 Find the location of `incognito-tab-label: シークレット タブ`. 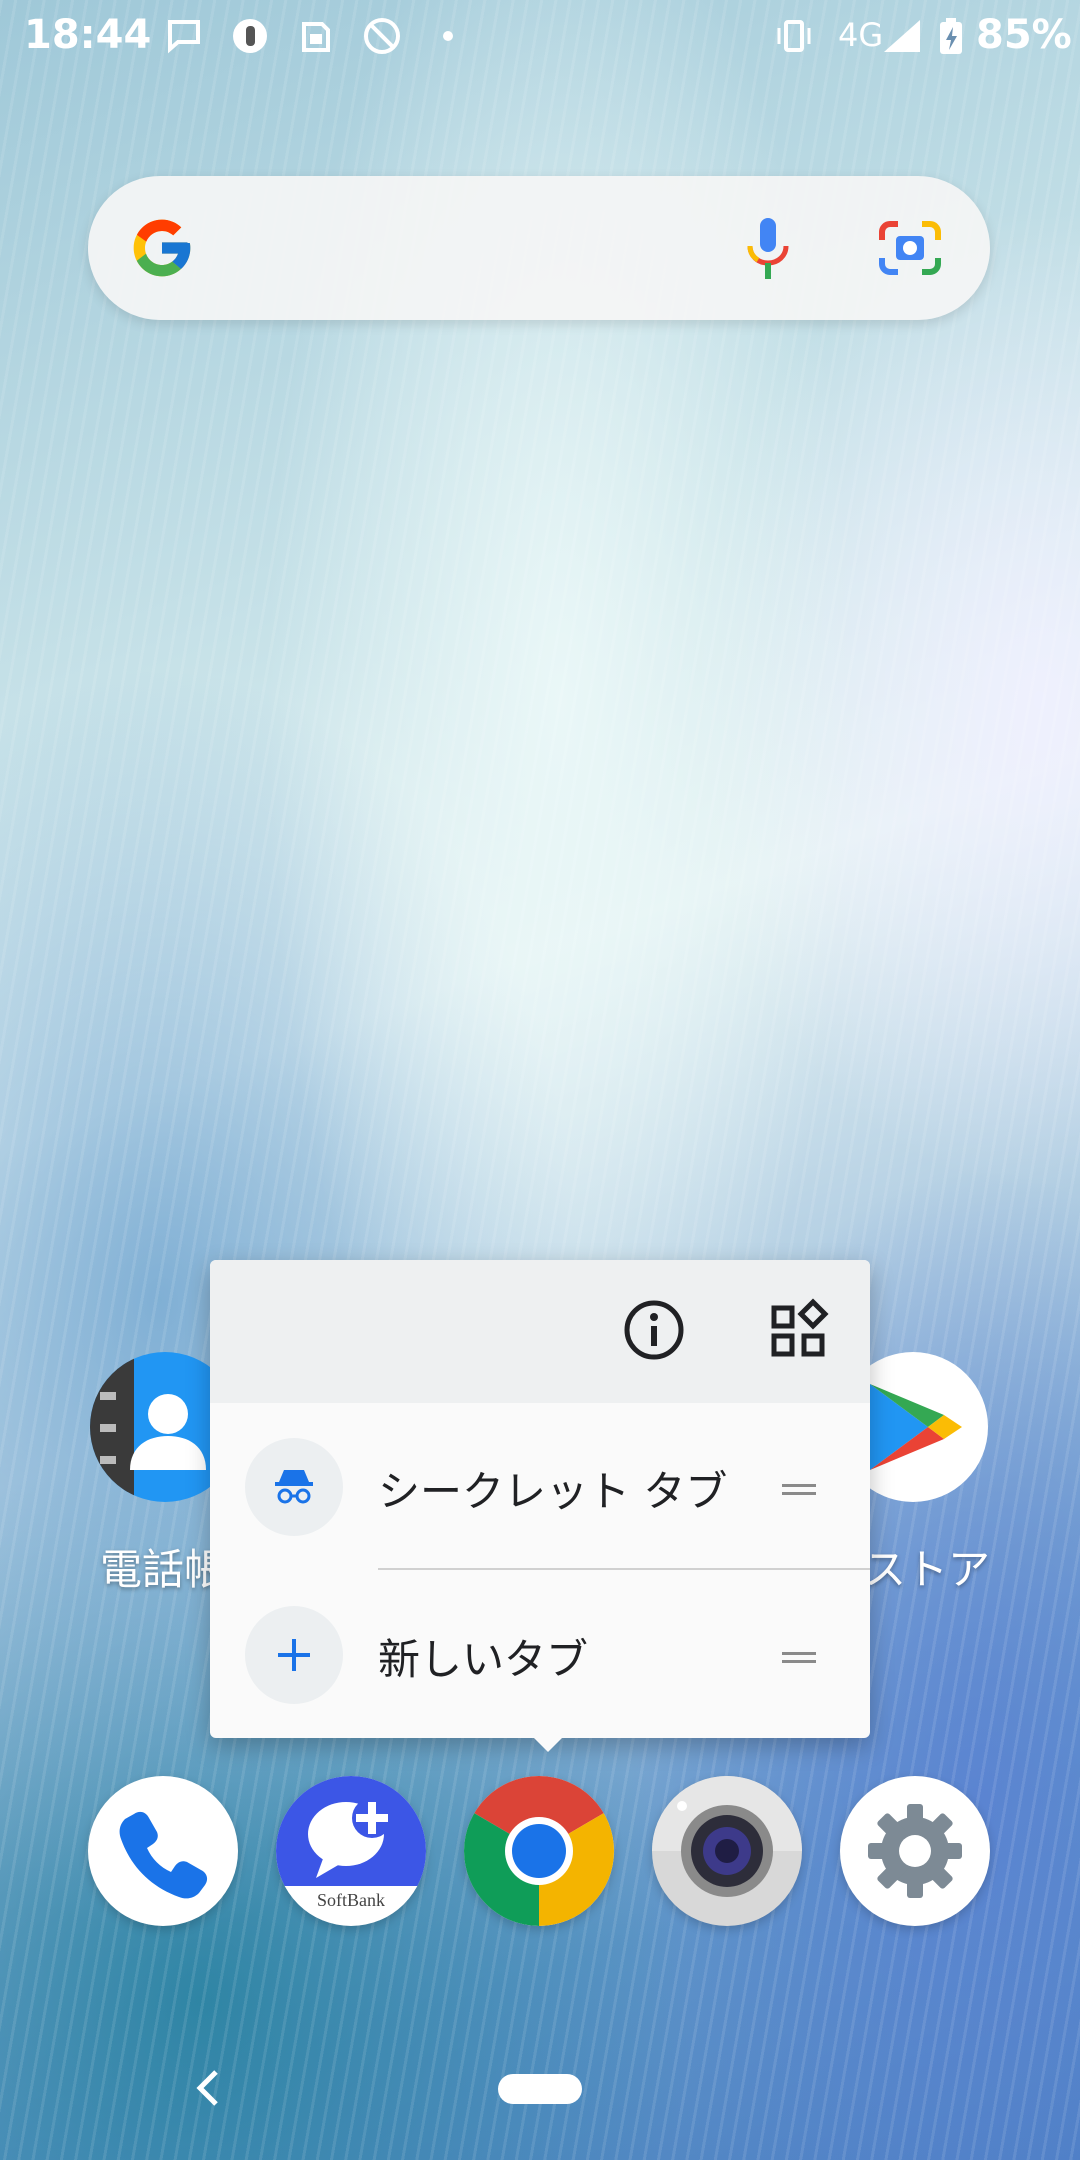

incognito-tab-label: シークレット タブ is located at coordinates (553, 1491).